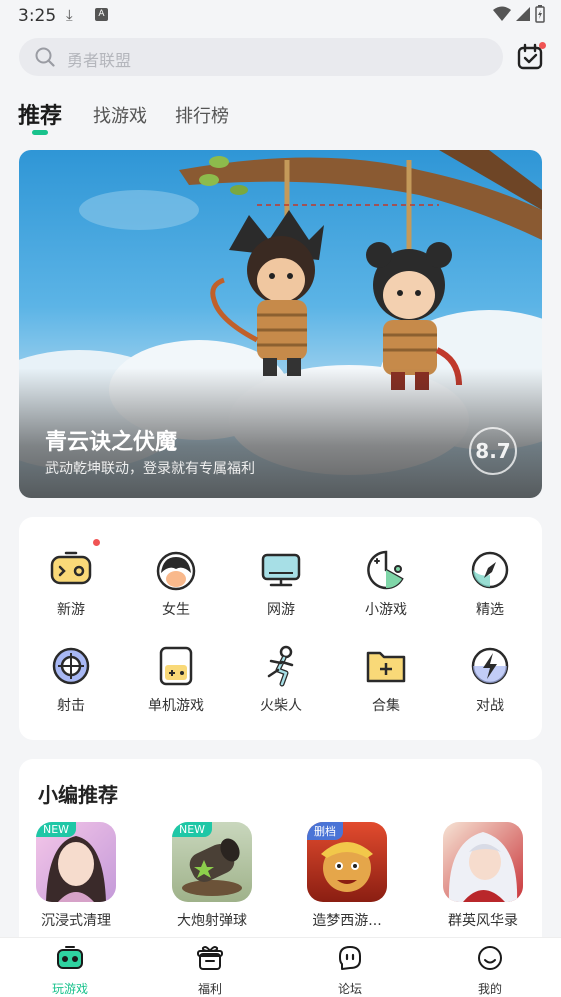  I want to click on category-online-games: 网游, so click(281, 583).